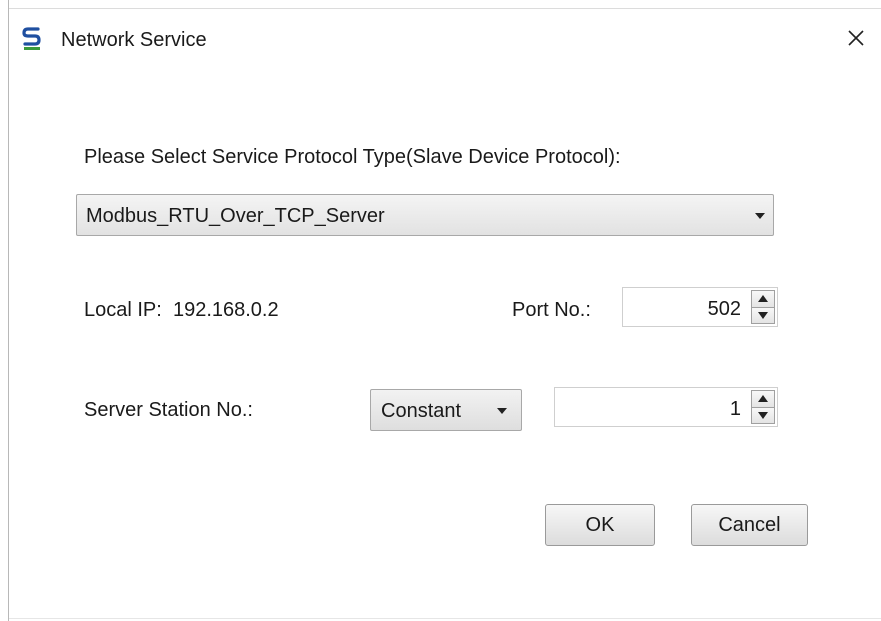  What do you see at coordinates (551, 310) in the screenshot?
I see `port-label: Port No.:` at bounding box center [551, 310].